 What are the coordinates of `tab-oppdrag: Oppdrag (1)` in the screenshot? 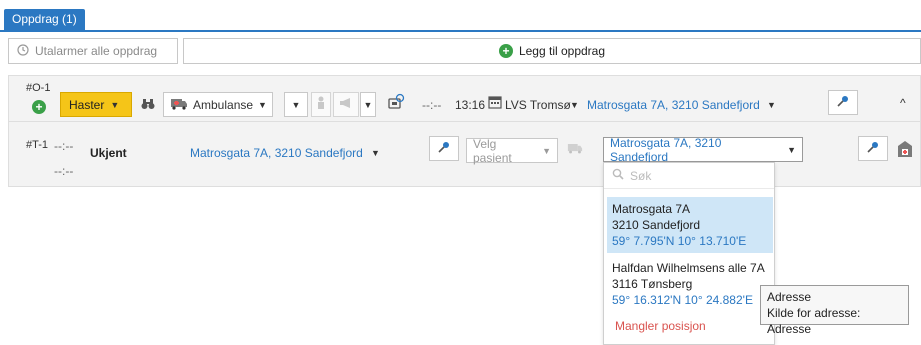 It's located at (44, 19).